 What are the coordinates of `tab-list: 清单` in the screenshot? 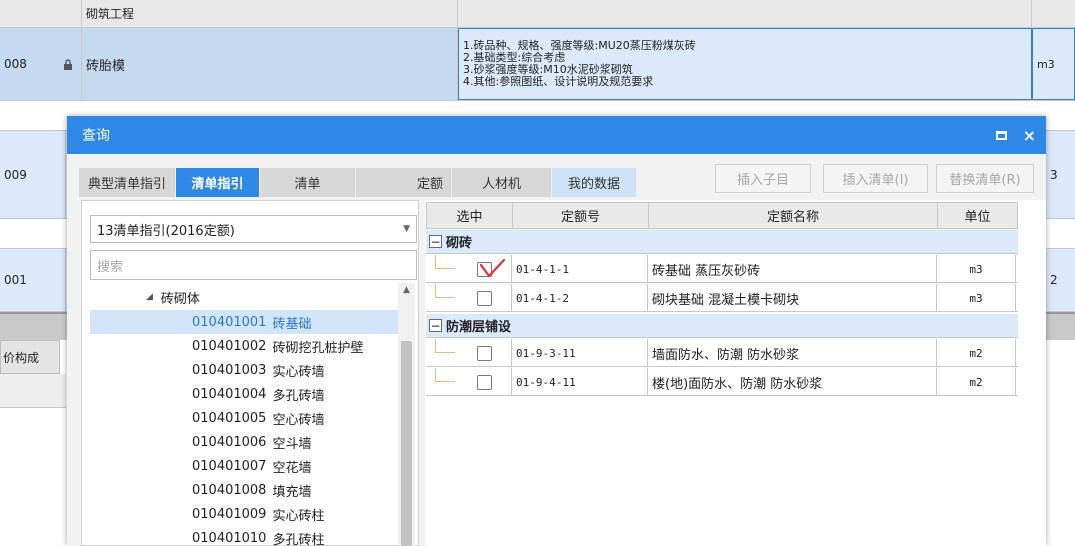 It's located at (308, 182).